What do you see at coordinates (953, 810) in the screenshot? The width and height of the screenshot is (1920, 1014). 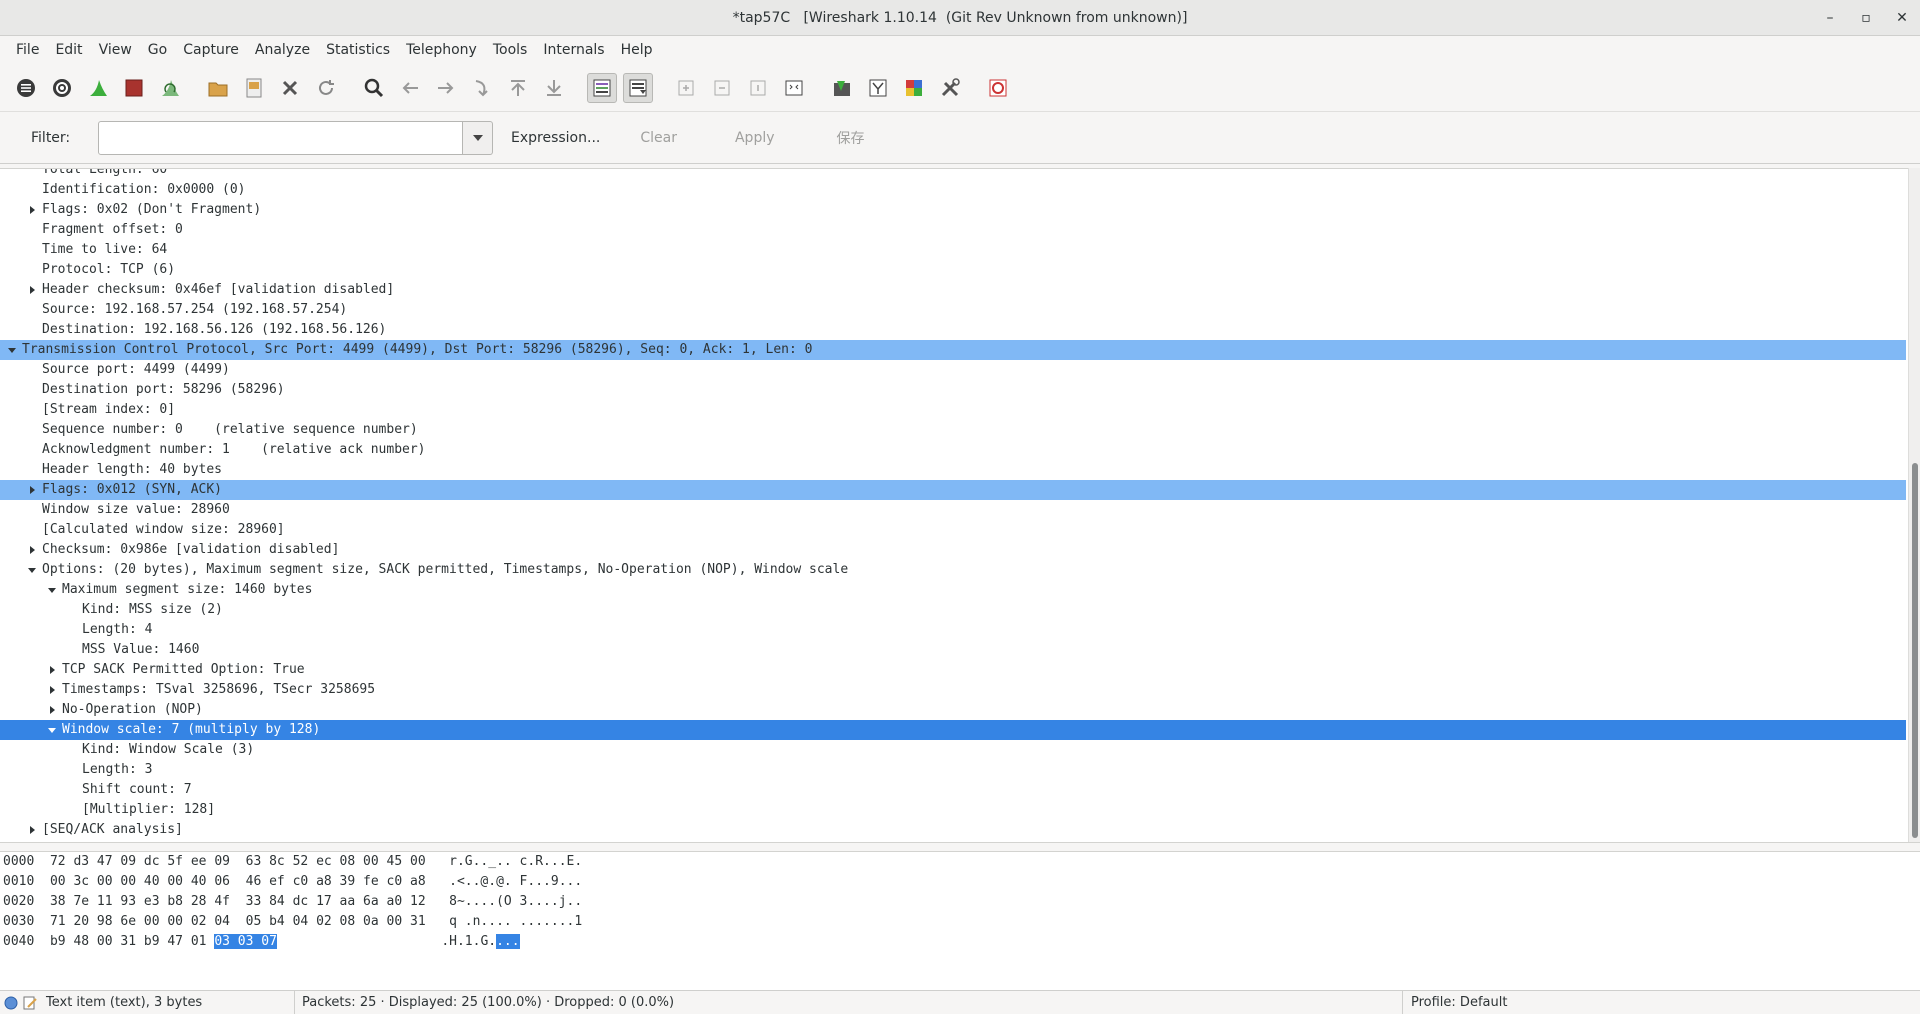 I see `tree-row: [Multiplier: 128]` at bounding box center [953, 810].